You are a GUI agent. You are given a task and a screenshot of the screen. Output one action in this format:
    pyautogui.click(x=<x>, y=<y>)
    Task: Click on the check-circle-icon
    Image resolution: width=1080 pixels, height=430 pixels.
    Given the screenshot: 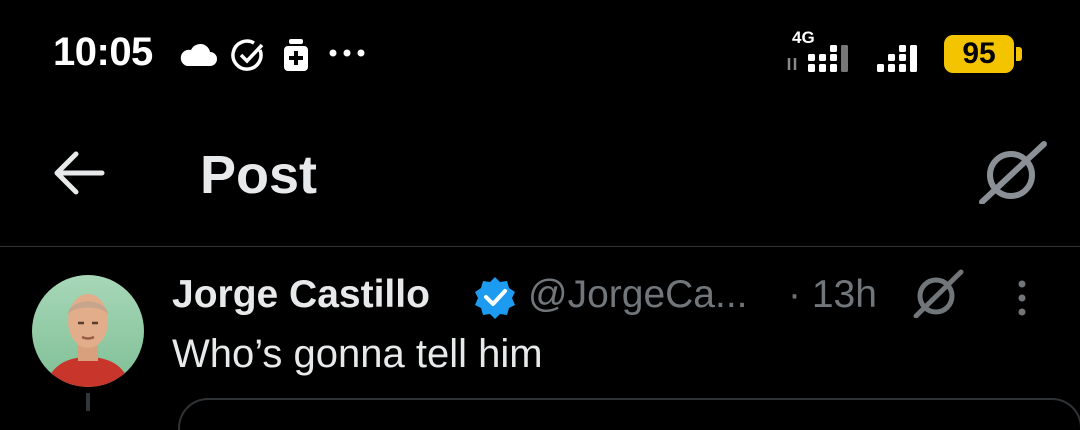 What is the action you would take?
    pyautogui.click(x=247, y=55)
    